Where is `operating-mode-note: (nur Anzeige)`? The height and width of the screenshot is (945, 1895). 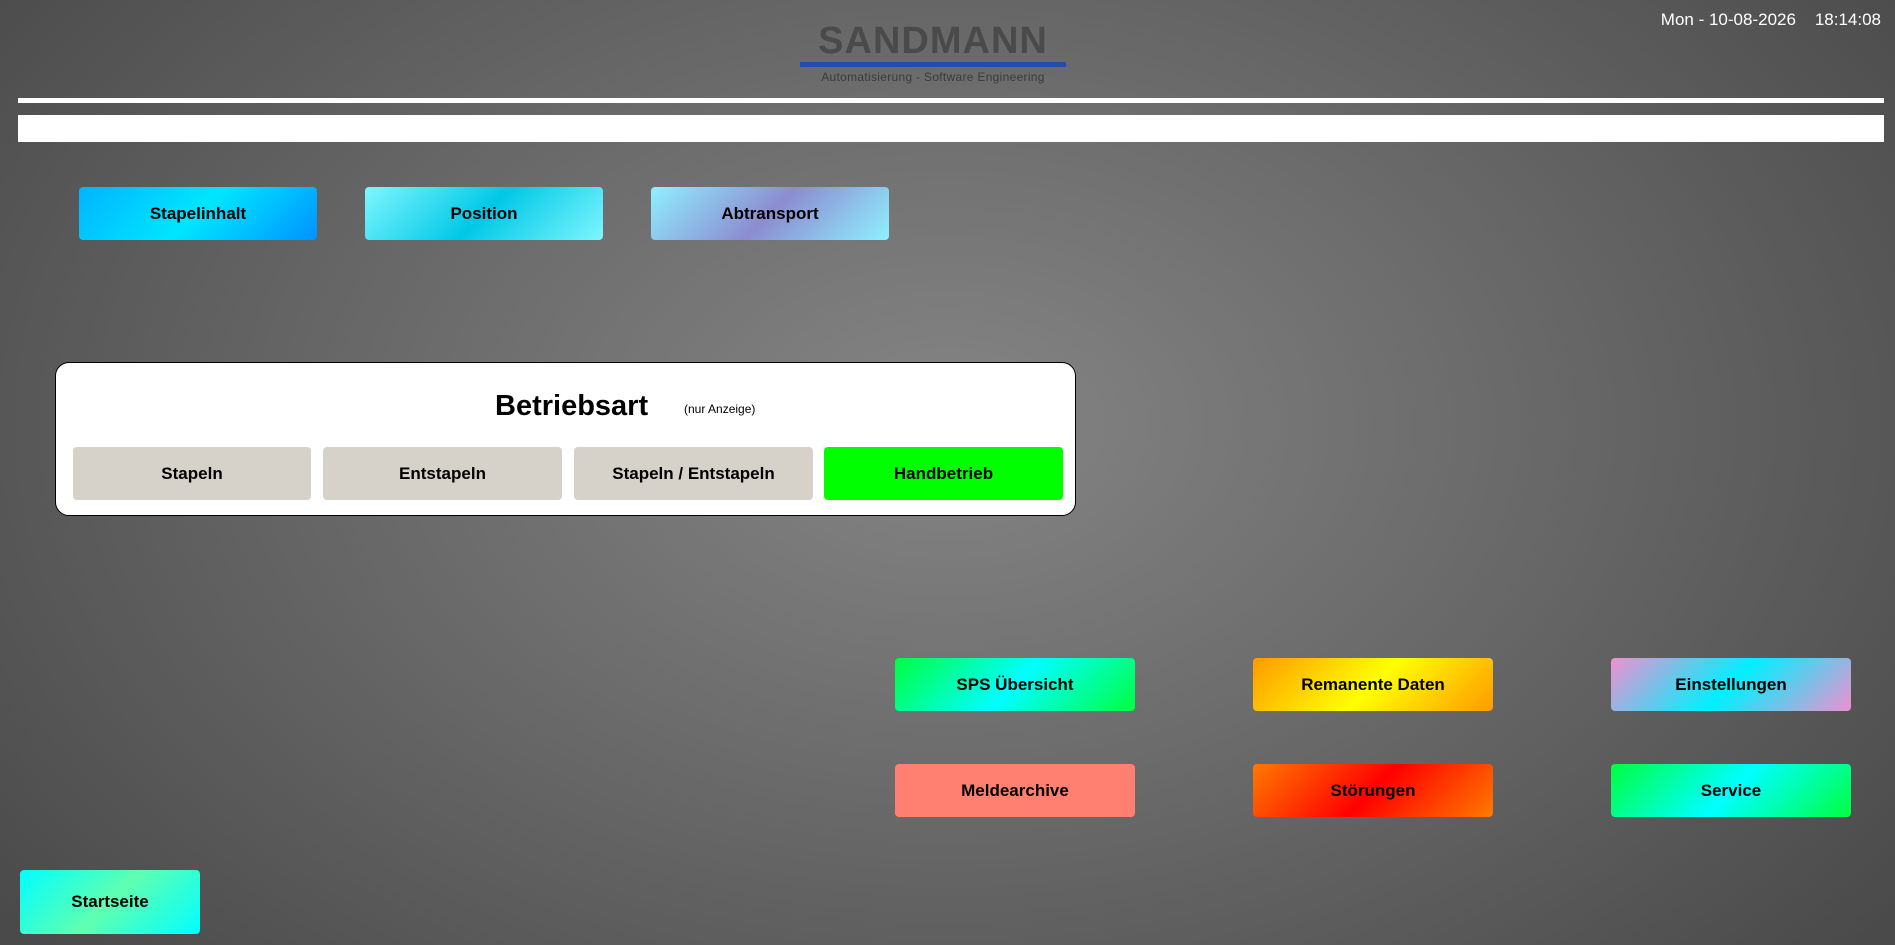 operating-mode-note: (nur Anzeige) is located at coordinates (720, 409).